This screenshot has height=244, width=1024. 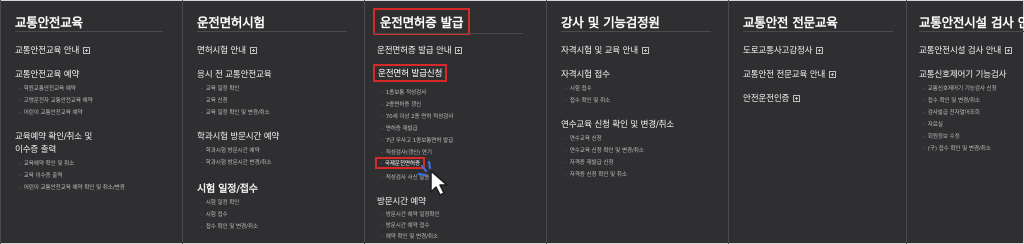 I want to click on column-title: 강사 및 기능검정원, so click(x=610, y=21).